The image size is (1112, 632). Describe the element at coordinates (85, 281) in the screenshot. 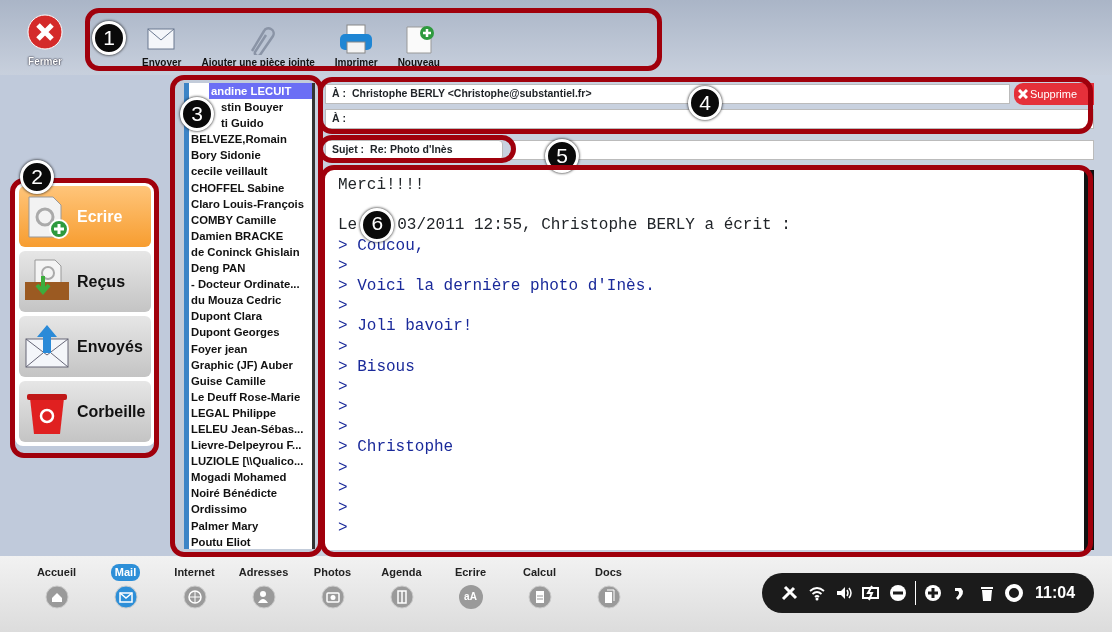

I see `folder-button: Reçus` at that location.